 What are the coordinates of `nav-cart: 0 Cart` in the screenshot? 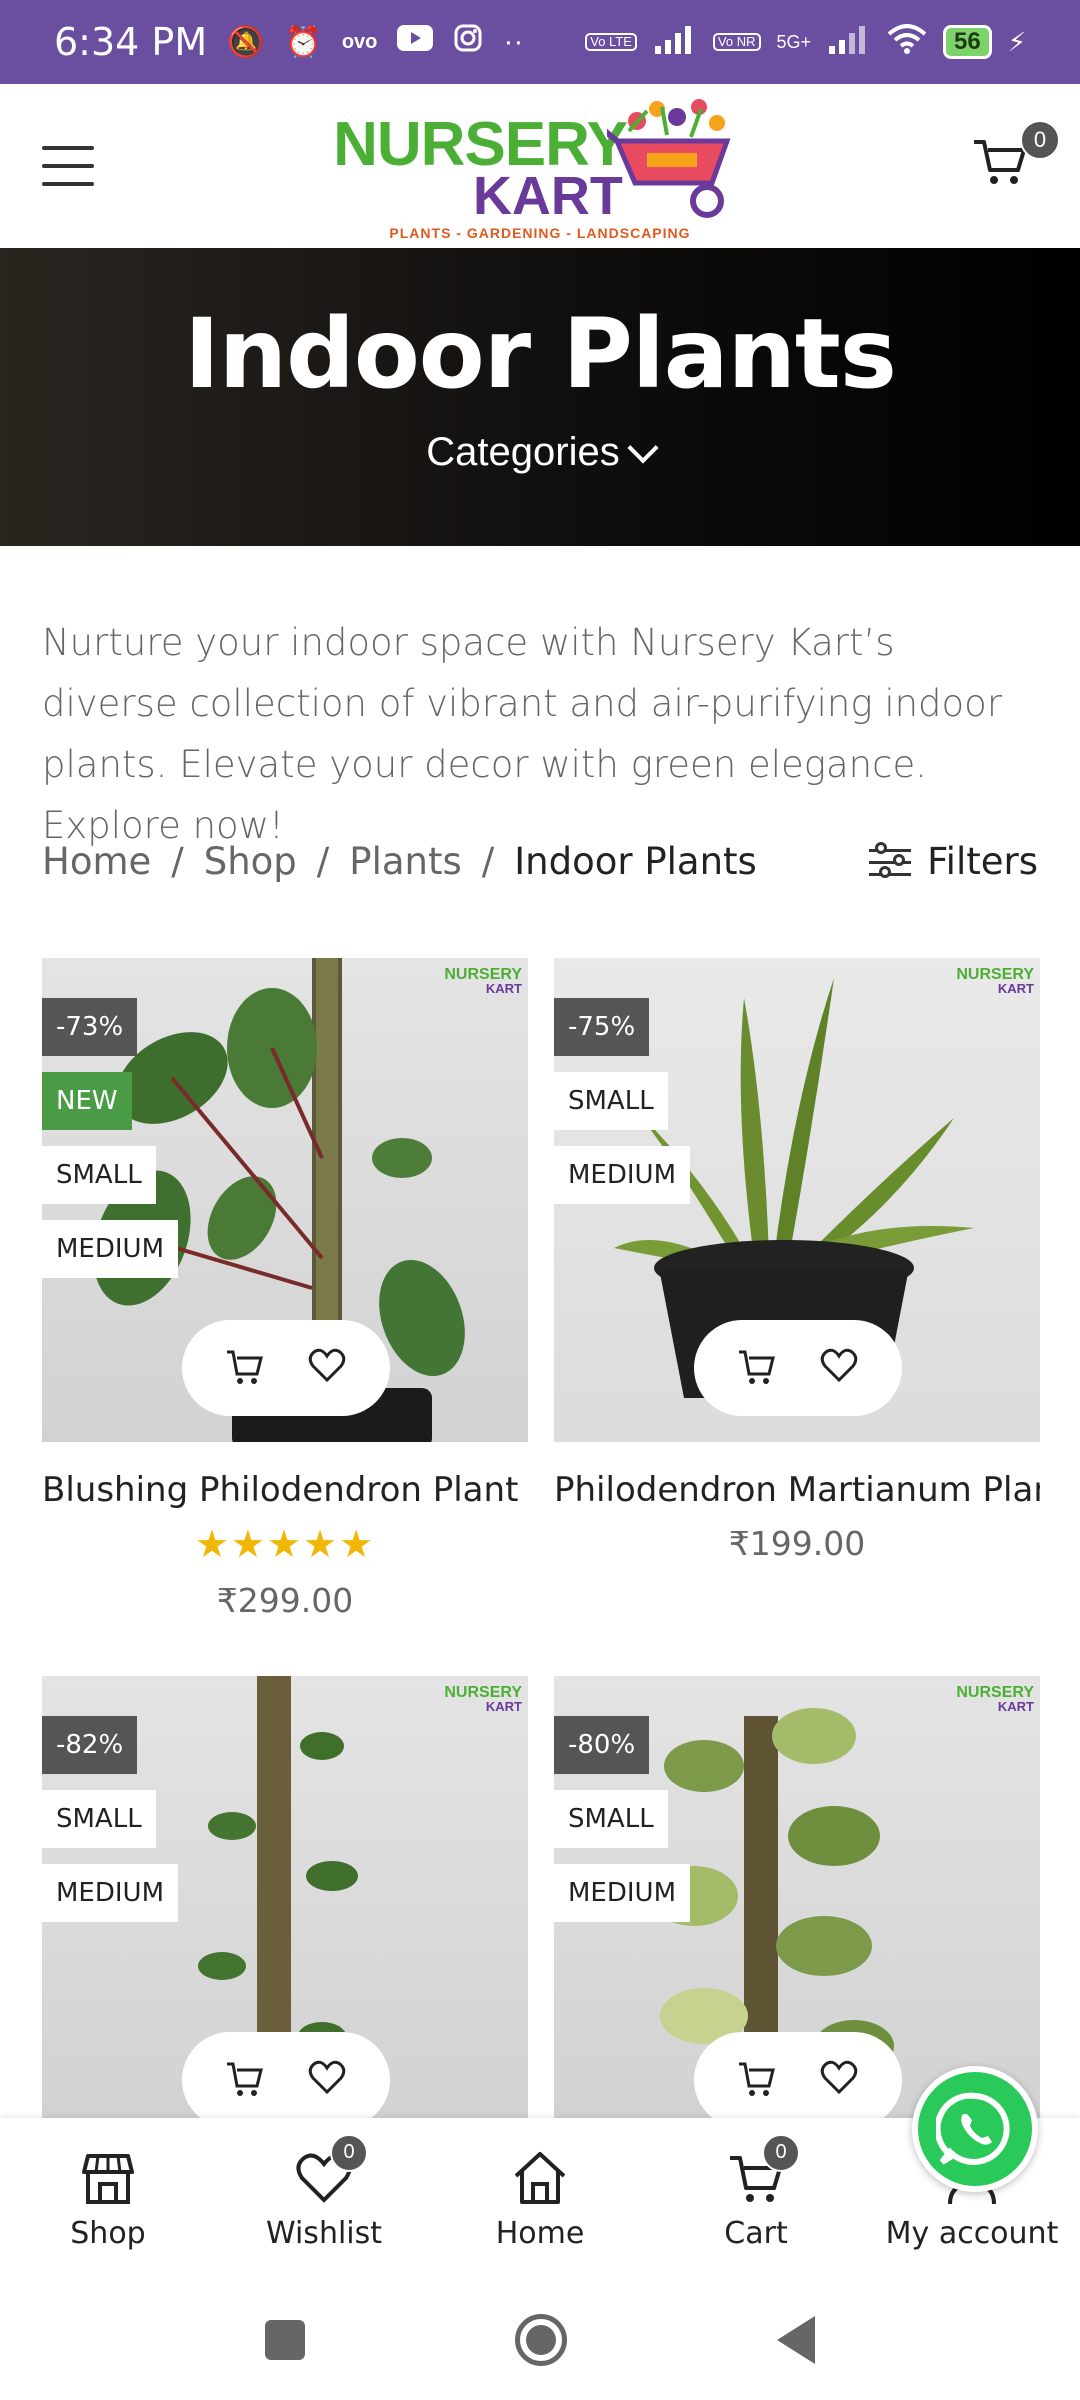 It's located at (756, 2199).